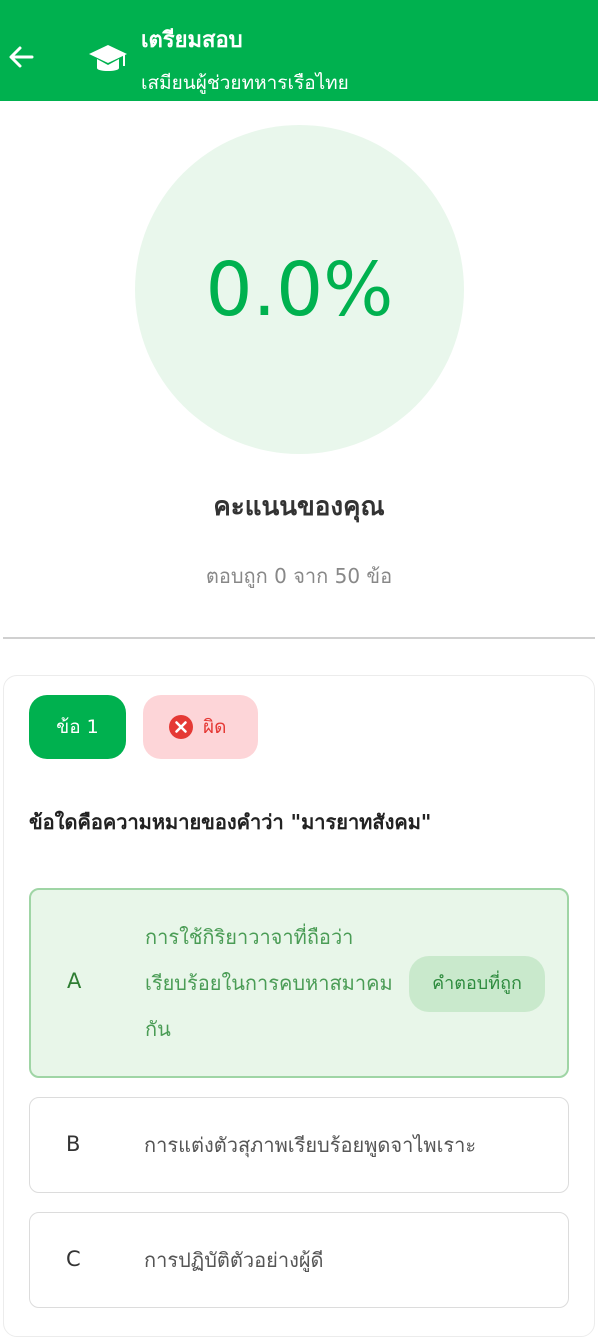 This screenshot has height=1337, width=598. I want to click on score-circle: 0.0%, so click(299, 289).